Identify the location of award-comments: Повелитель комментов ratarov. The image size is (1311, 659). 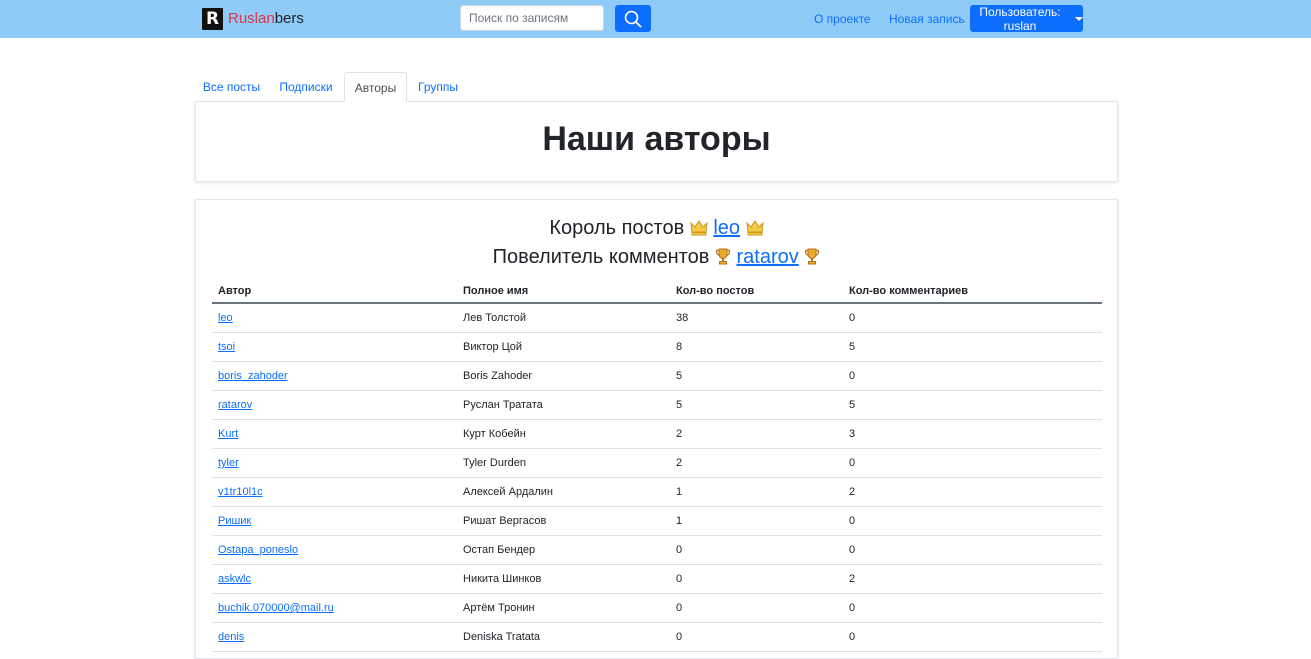
(656, 257).